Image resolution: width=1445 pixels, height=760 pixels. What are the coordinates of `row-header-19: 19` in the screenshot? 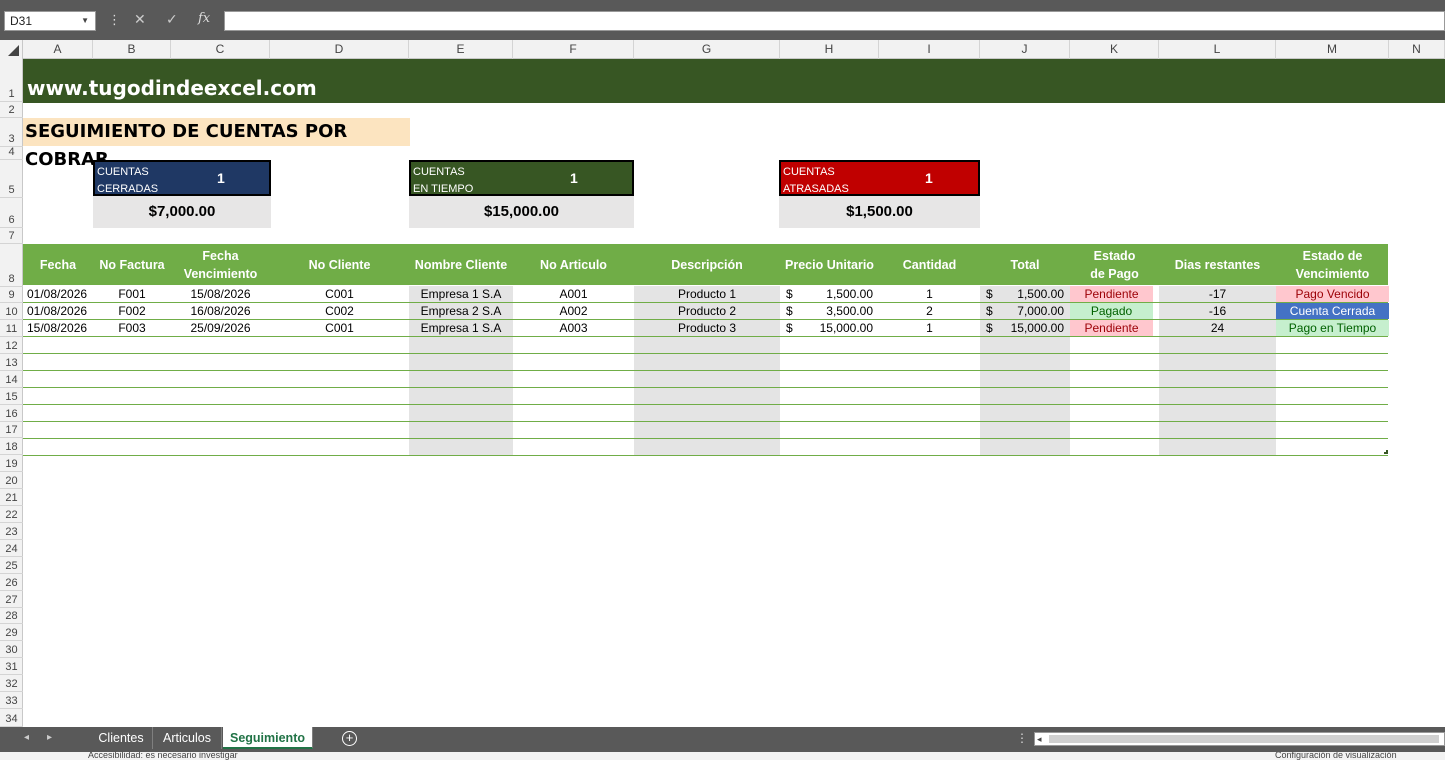 It's located at (11, 463).